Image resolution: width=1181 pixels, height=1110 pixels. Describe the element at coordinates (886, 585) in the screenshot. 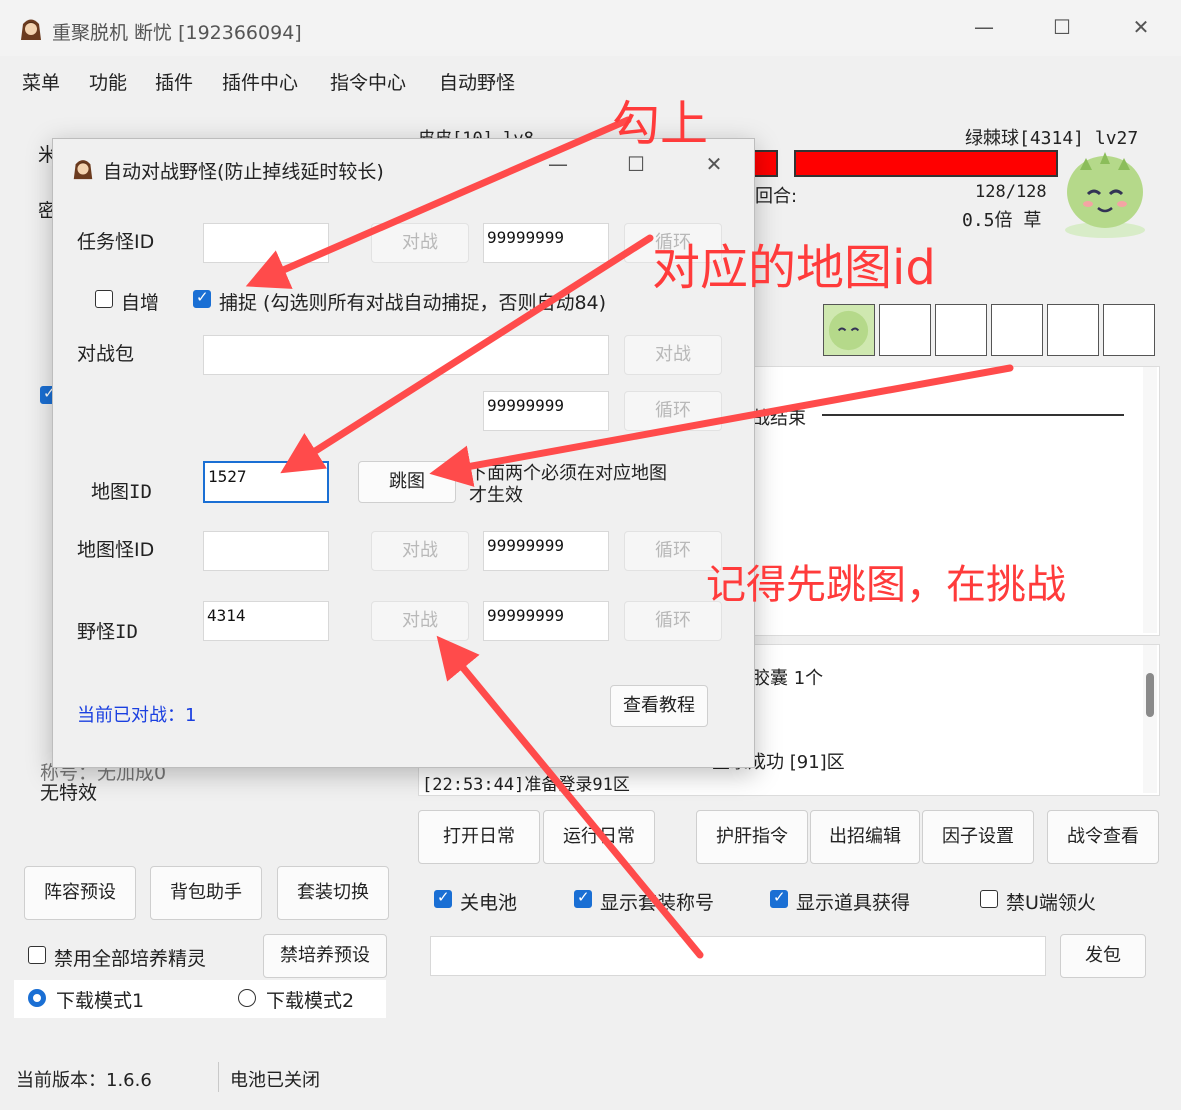

I see `annotation-jump-first: 记得先跳图，在挑战` at that location.